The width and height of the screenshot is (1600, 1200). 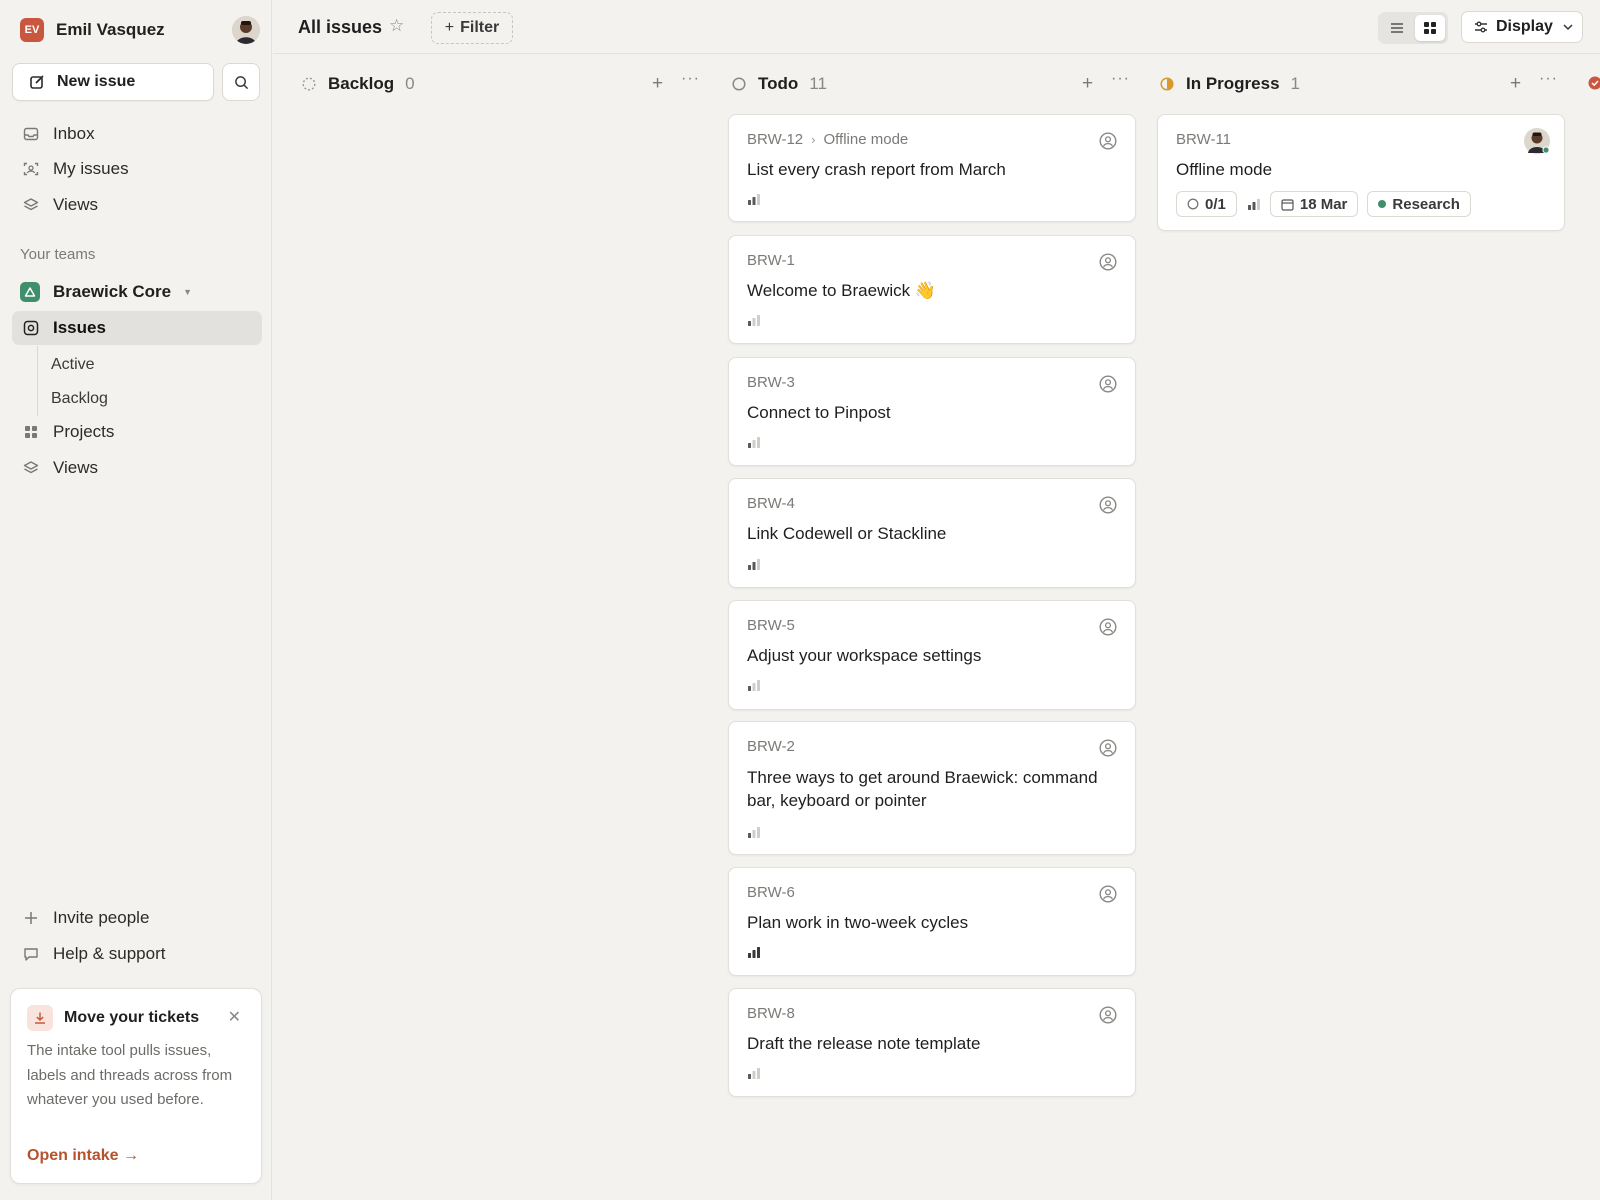 What do you see at coordinates (818, 83) in the screenshot?
I see `column-count: 11` at bounding box center [818, 83].